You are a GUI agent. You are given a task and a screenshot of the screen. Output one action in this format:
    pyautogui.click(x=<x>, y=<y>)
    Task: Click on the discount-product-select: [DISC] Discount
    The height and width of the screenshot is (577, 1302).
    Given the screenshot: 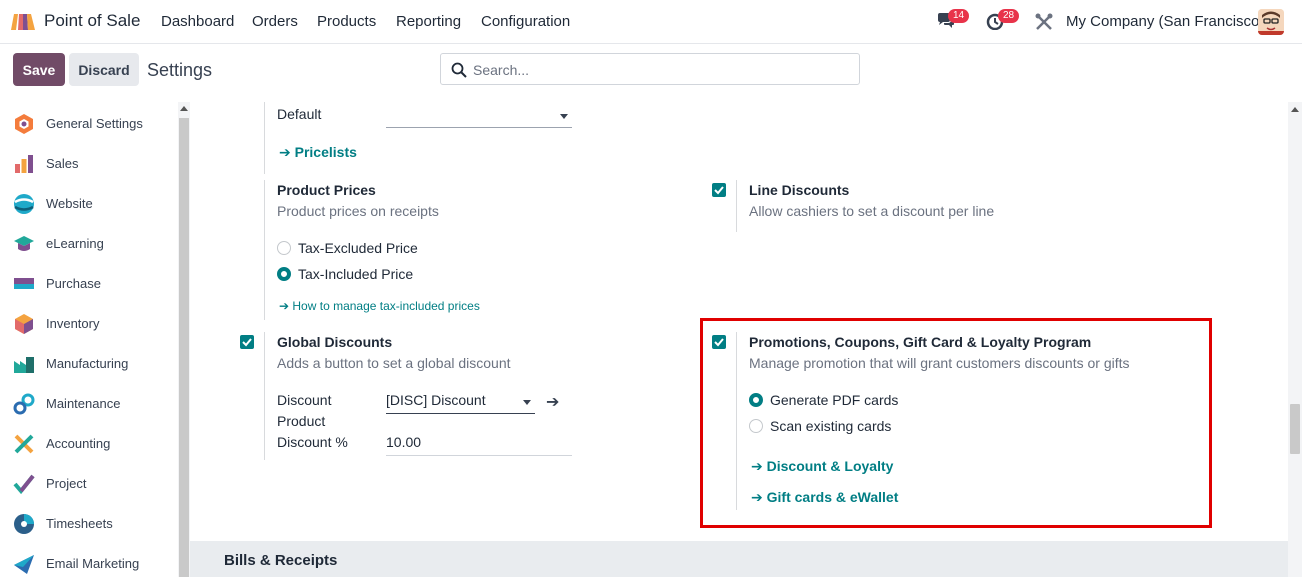 What is the action you would take?
    pyautogui.click(x=460, y=402)
    